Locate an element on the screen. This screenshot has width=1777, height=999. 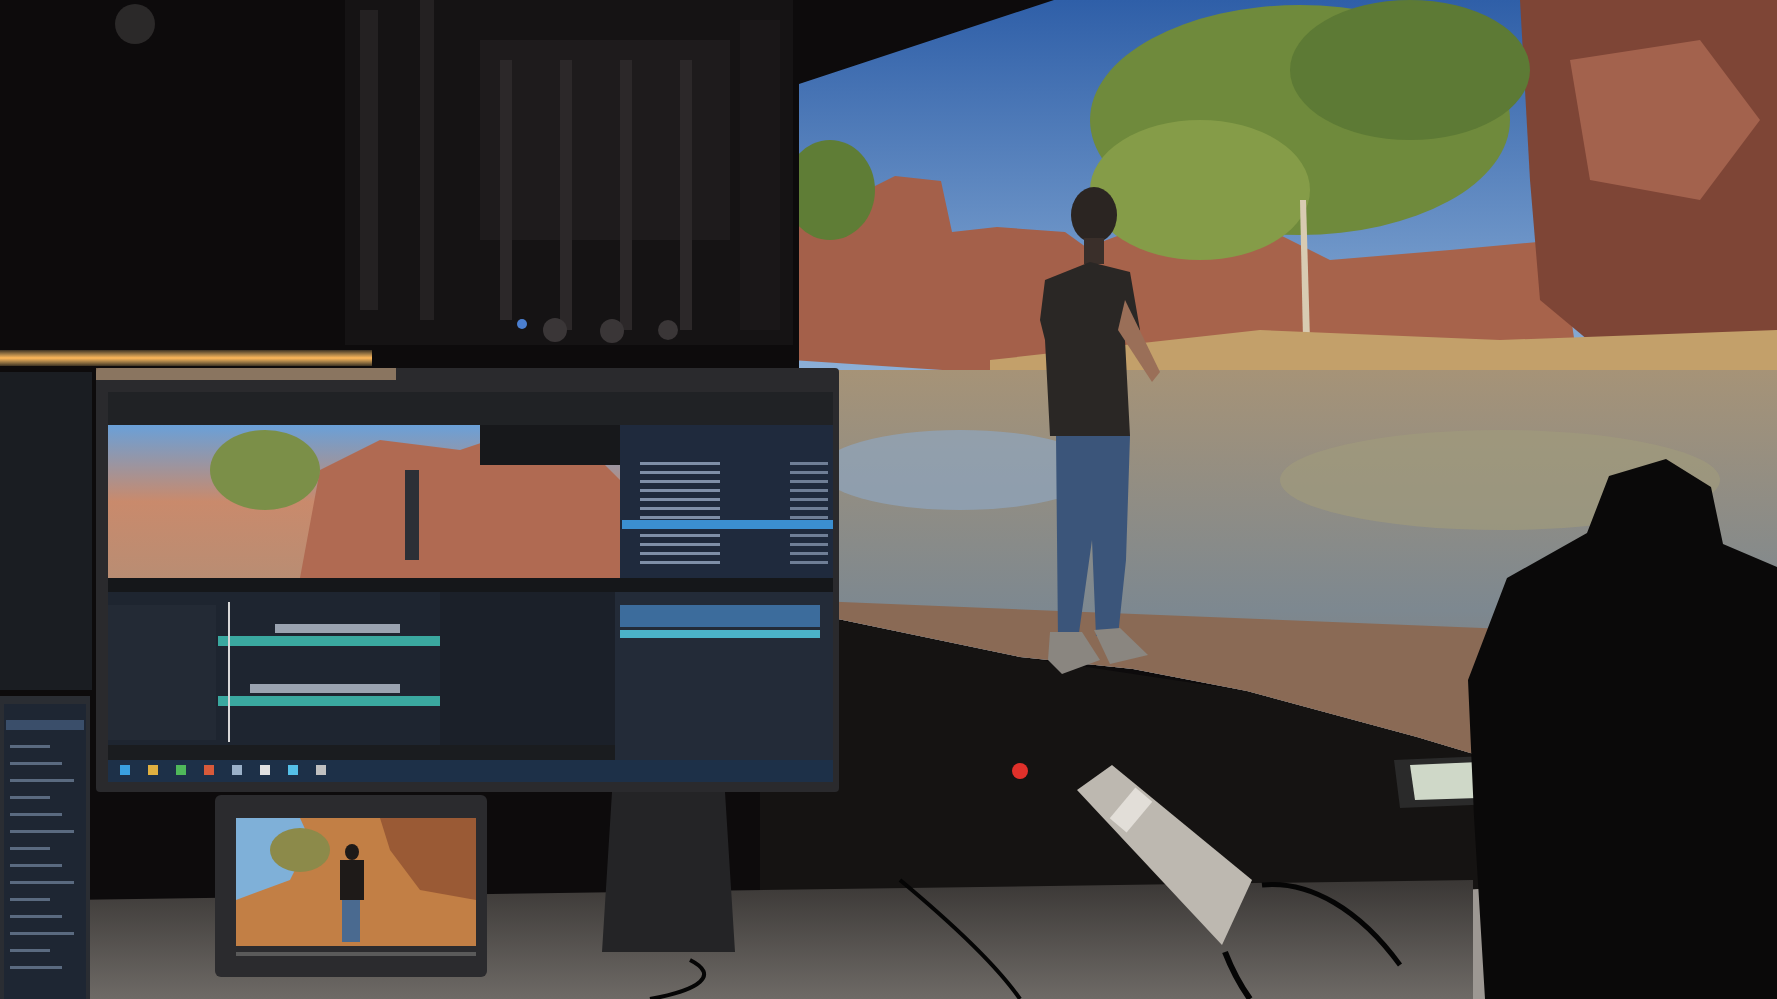
indicator-light-icon is located at coordinates (1020, 771).